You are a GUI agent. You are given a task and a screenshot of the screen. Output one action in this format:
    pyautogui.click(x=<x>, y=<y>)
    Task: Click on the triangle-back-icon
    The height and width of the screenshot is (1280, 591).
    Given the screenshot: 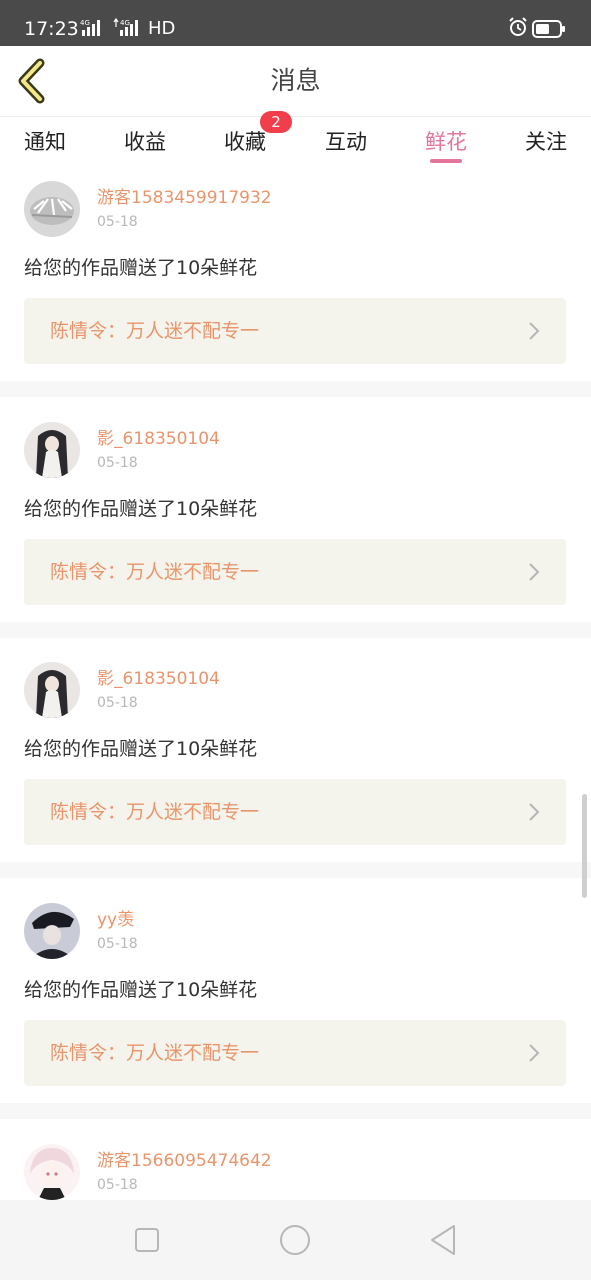 What is the action you would take?
    pyautogui.click(x=443, y=1240)
    